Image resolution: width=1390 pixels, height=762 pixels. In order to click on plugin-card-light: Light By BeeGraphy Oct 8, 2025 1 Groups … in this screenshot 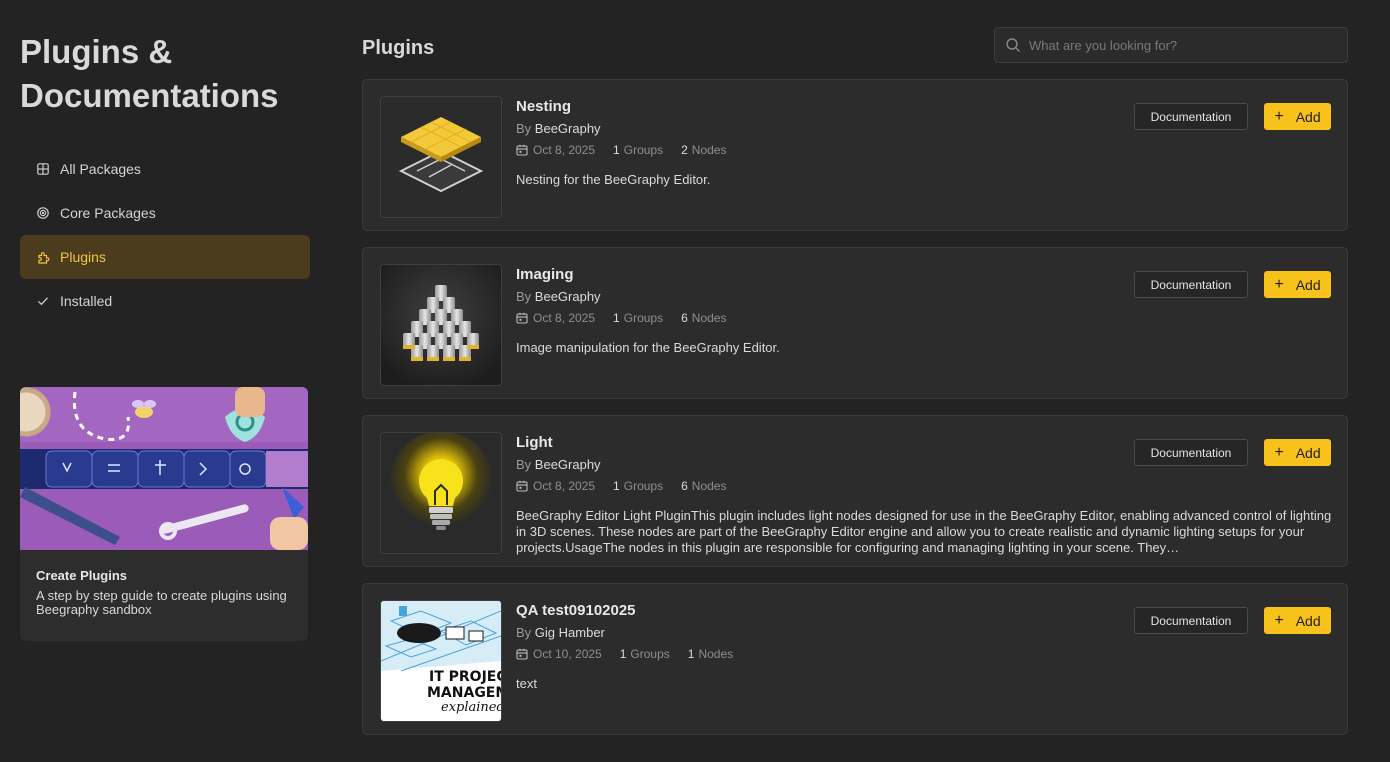, I will do `click(855, 491)`.